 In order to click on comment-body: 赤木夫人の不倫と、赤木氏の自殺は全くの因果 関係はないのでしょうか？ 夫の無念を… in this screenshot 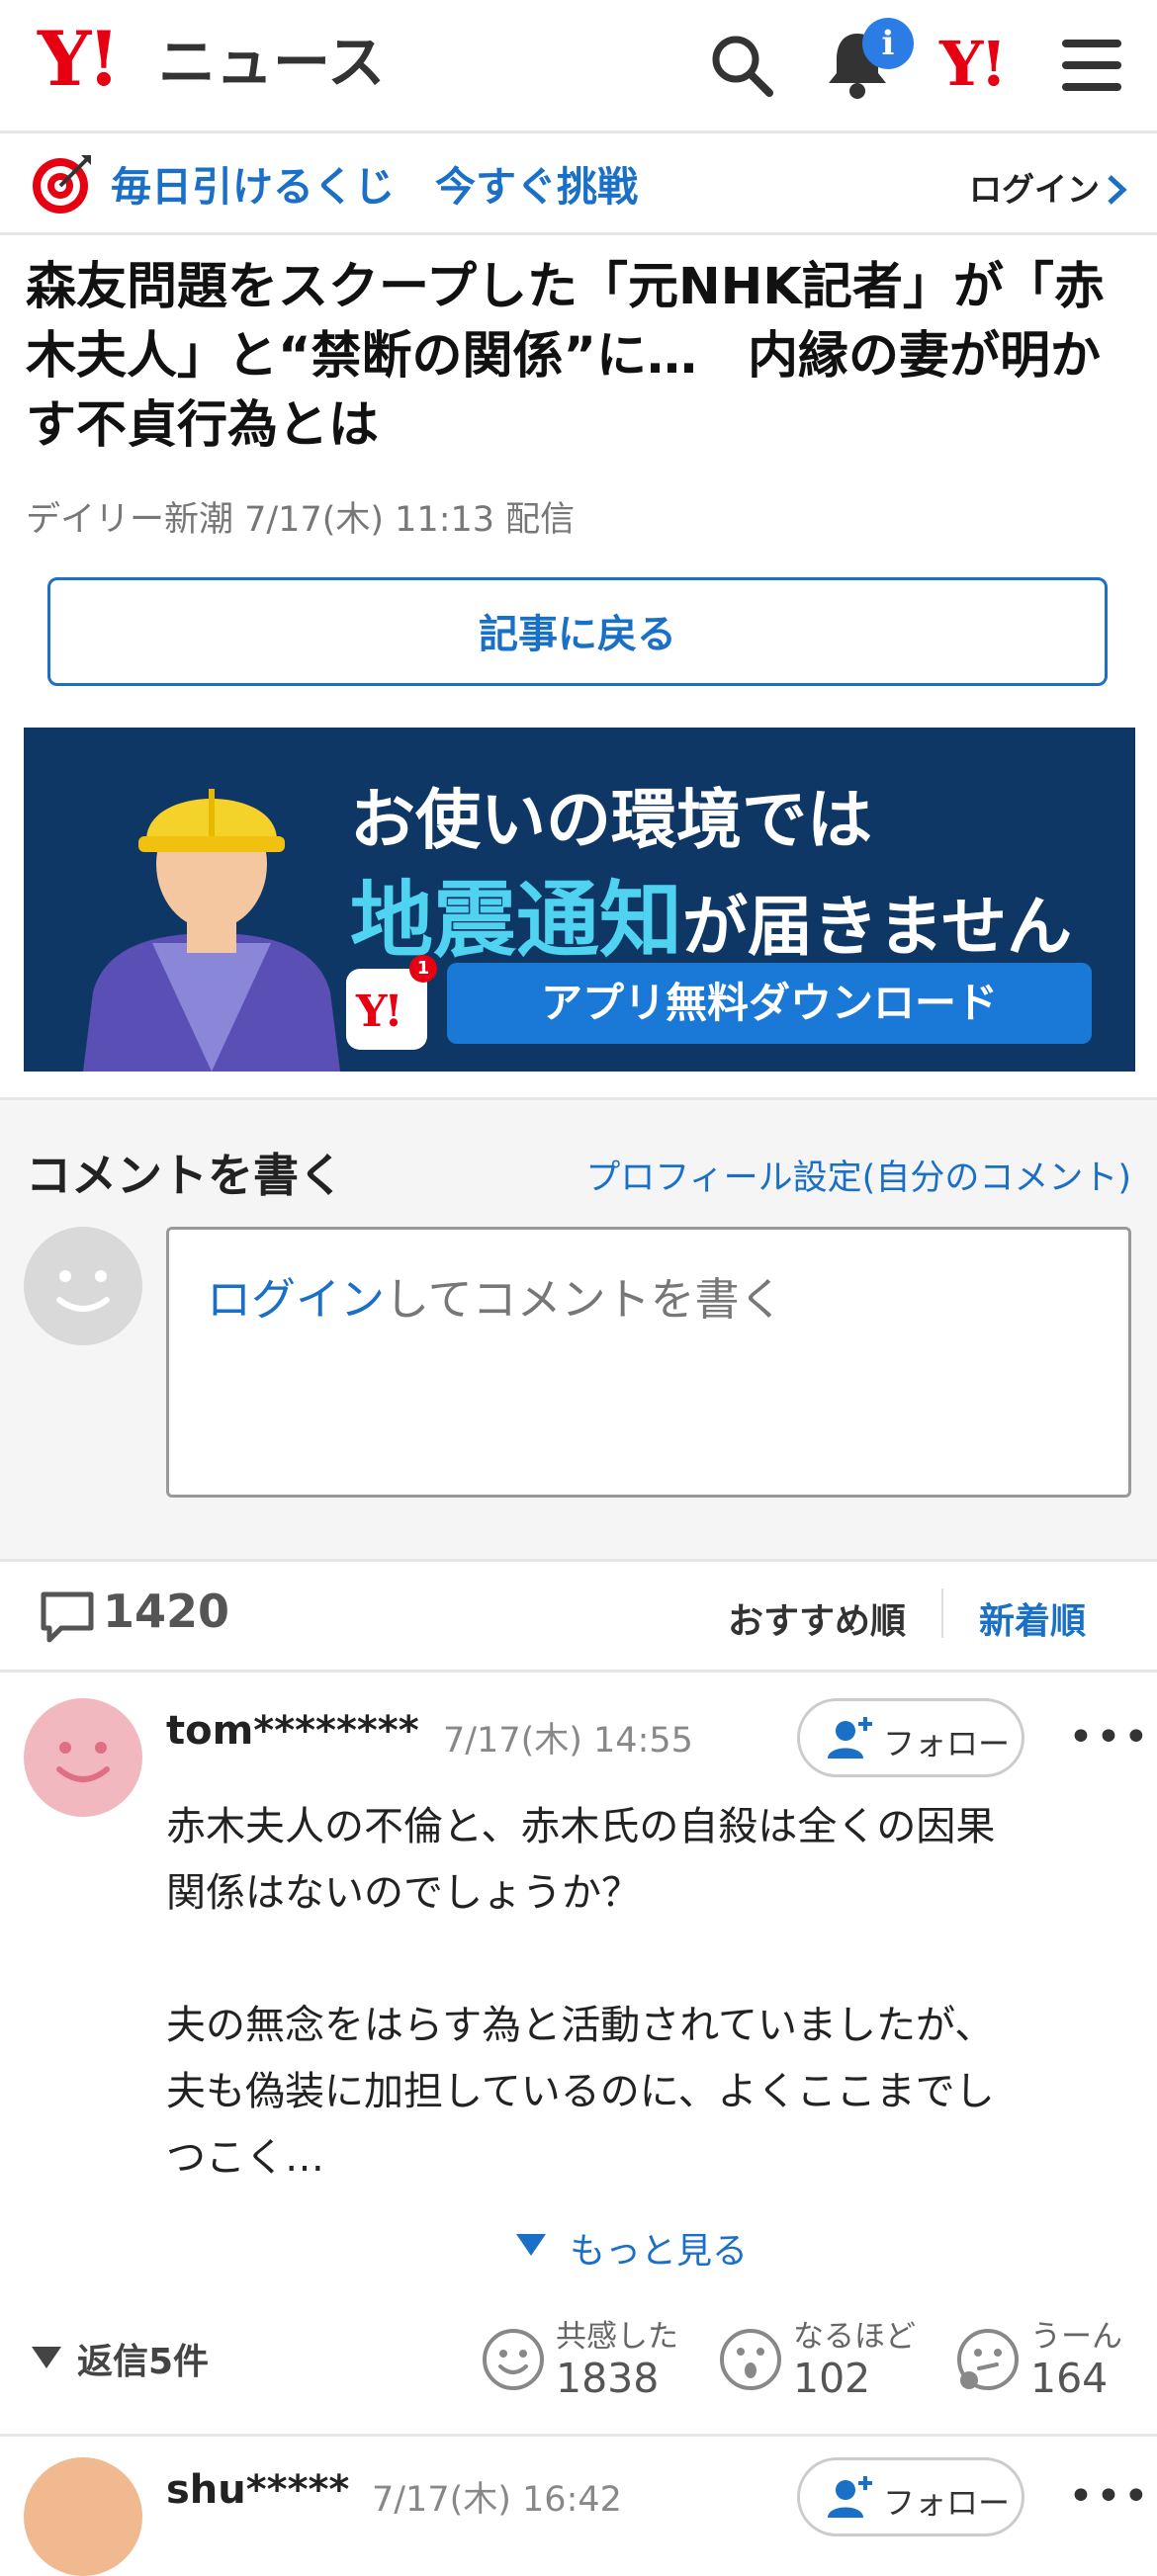, I will do `click(581, 1992)`.